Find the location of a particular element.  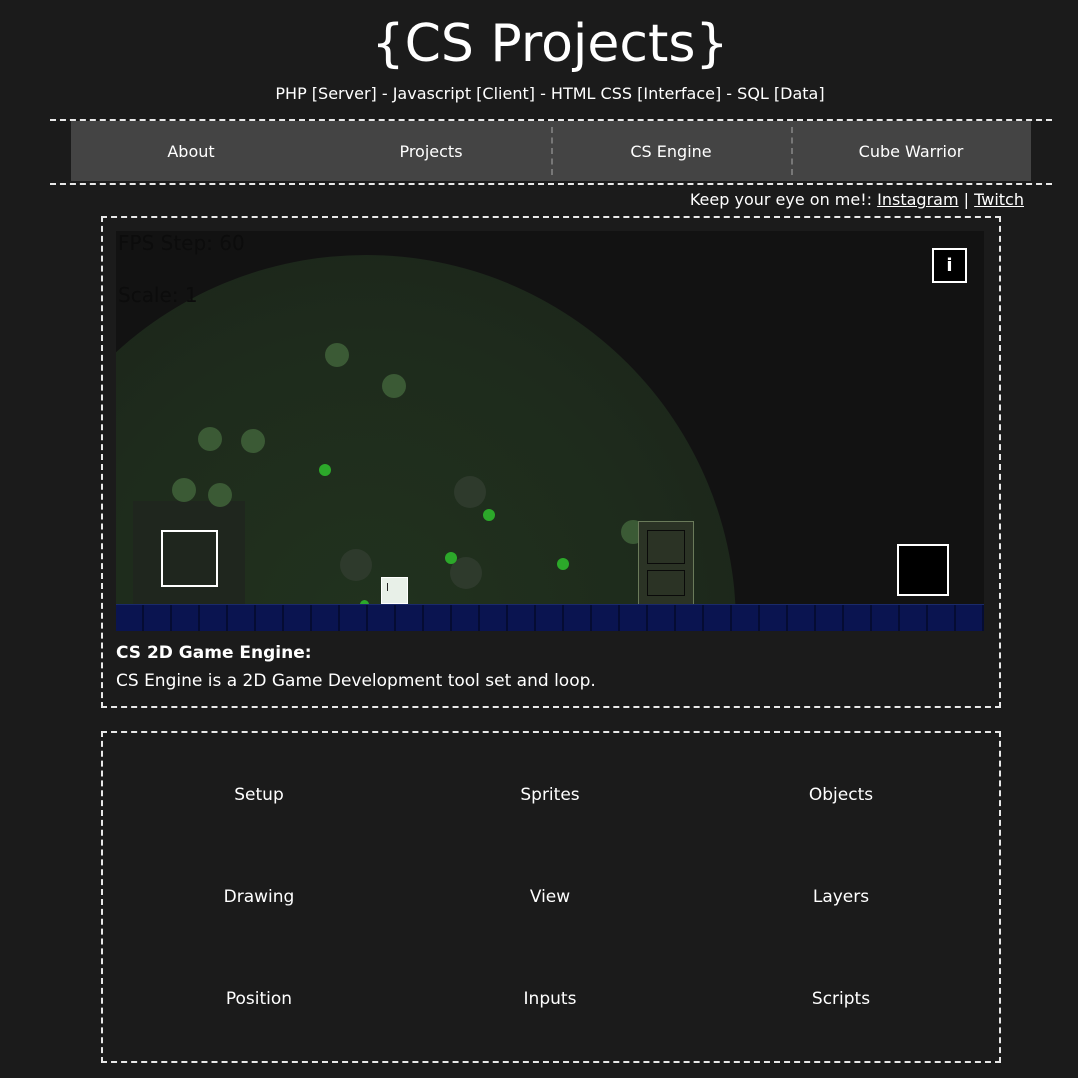

site-title: {CS Projects} is located at coordinates (550, 44).